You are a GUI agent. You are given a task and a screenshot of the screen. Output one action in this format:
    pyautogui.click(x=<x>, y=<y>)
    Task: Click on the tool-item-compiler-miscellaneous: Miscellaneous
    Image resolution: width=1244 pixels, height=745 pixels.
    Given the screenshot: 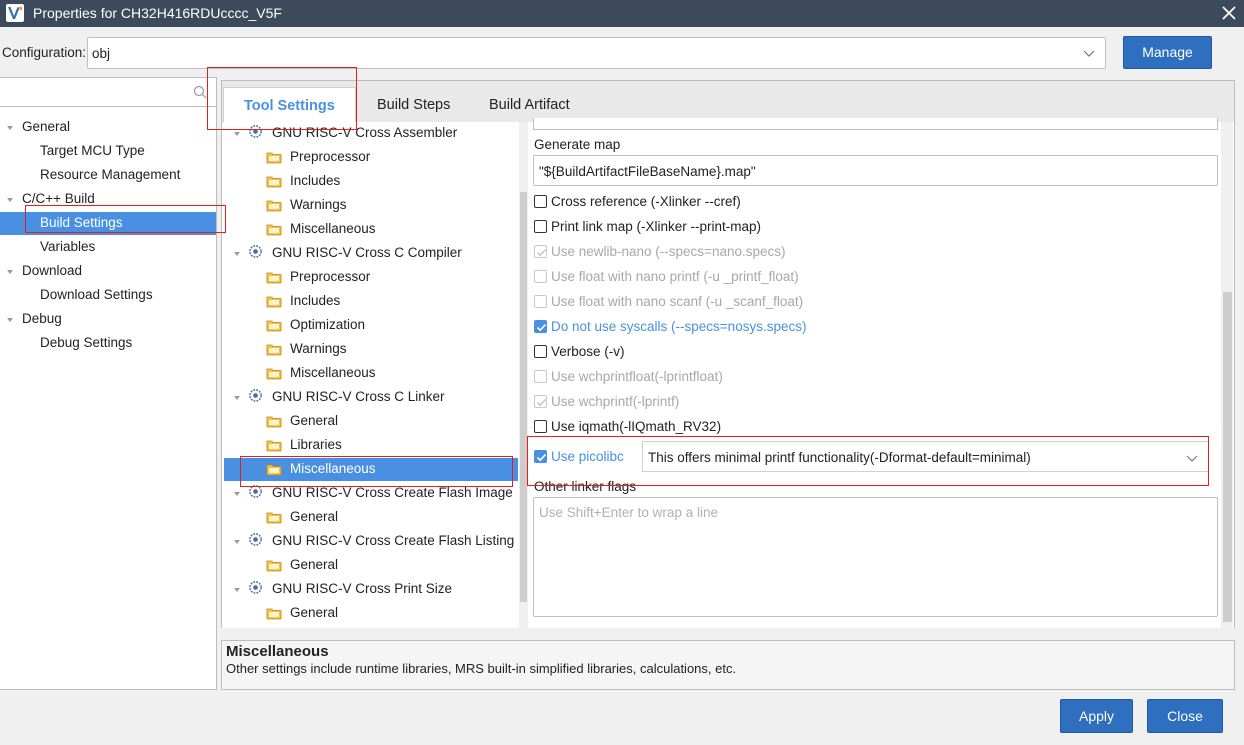 What is the action you would take?
    pyautogui.click(x=333, y=373)
    